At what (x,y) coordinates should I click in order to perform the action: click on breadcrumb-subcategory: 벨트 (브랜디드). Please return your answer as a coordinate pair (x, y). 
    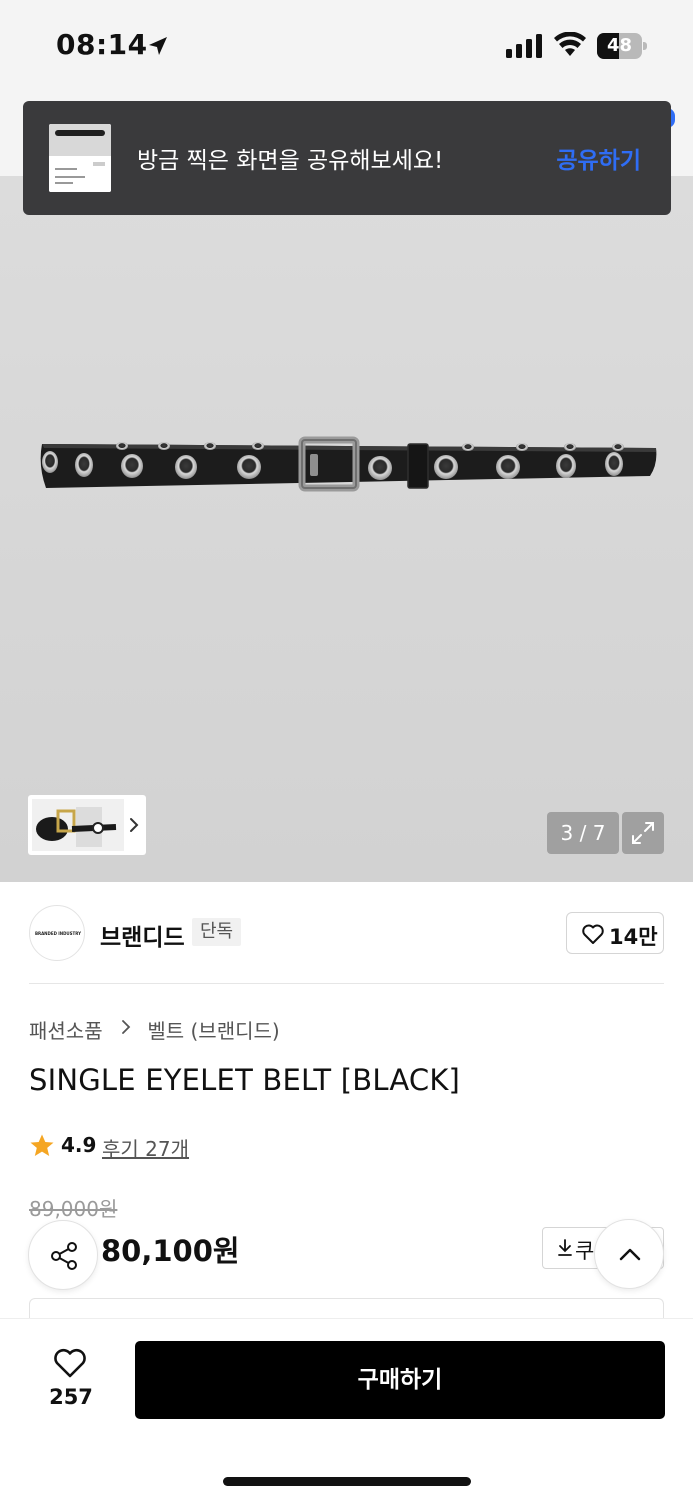
    Looking at the image, I should click on (213, 1029).